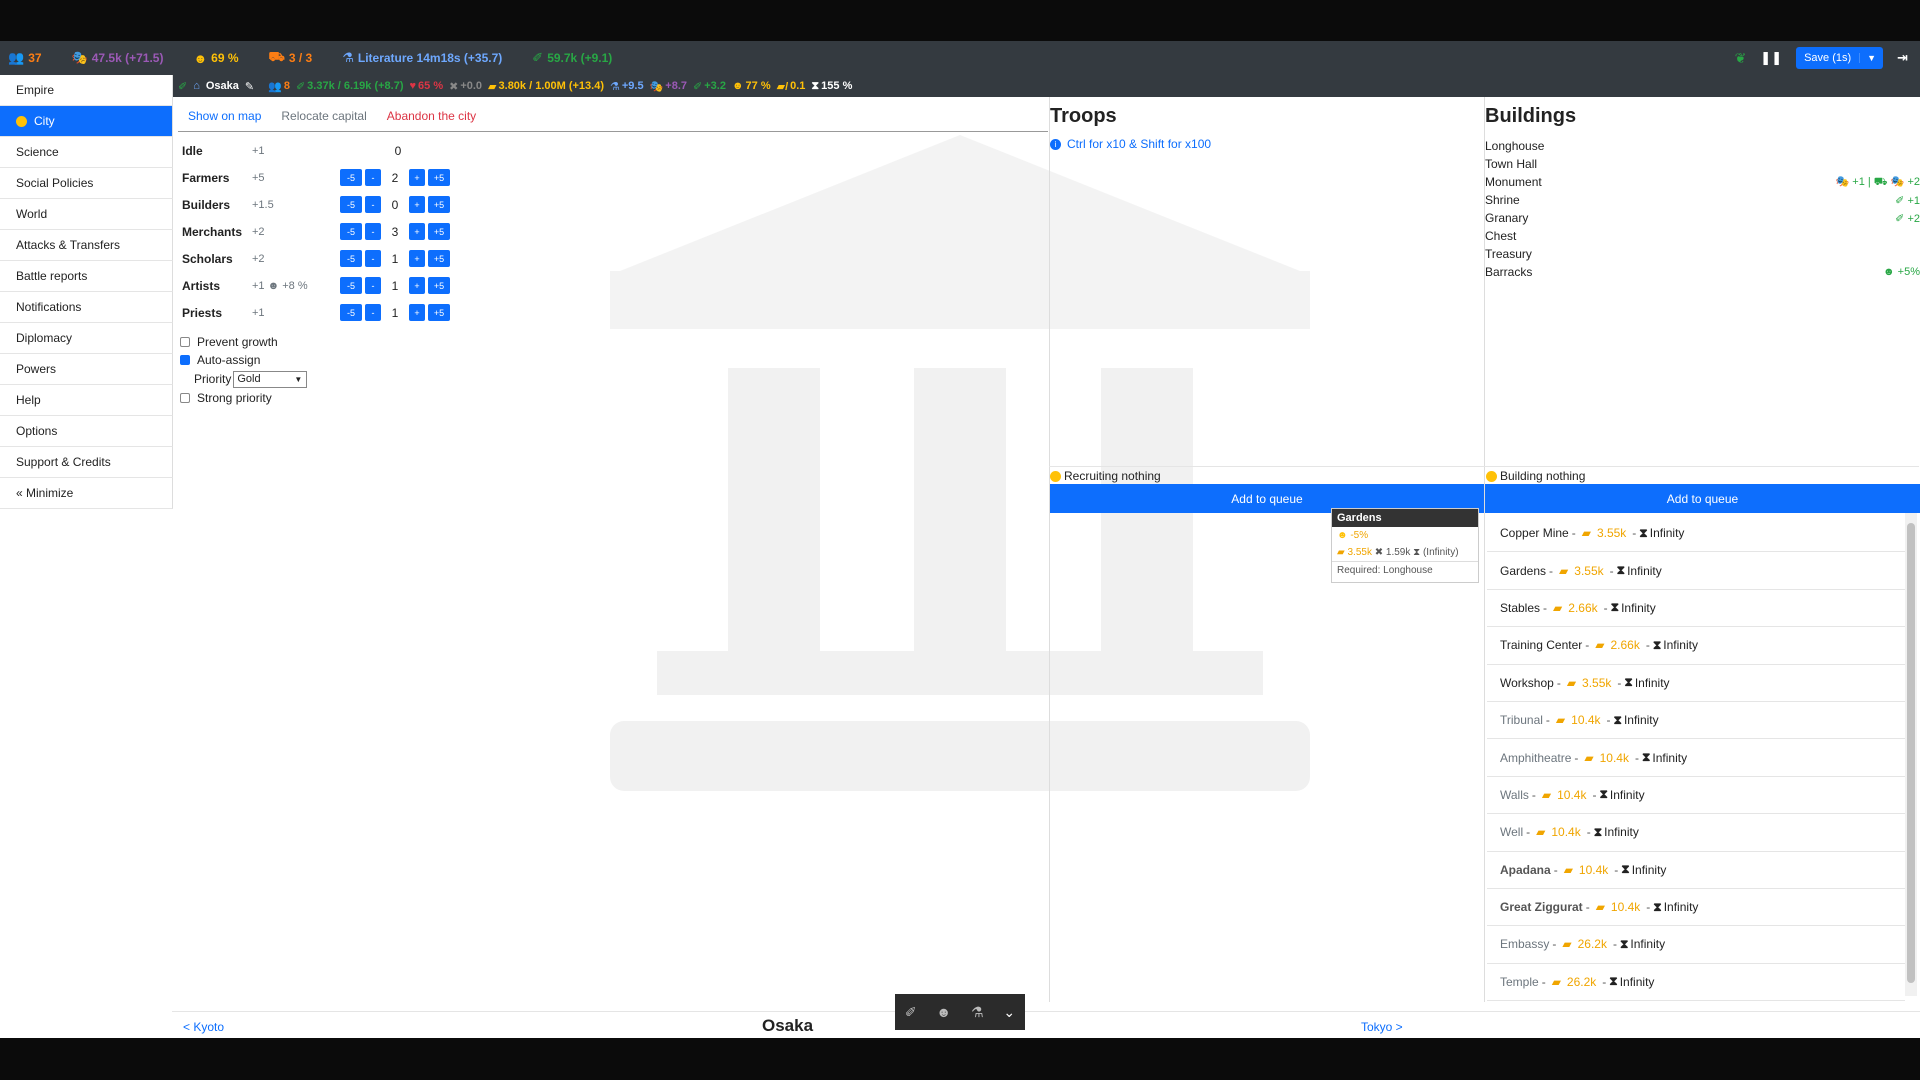 This screenshot has width=1920, height=1080. I want to click on logout-icon: ⇥, so click(1902, 58).